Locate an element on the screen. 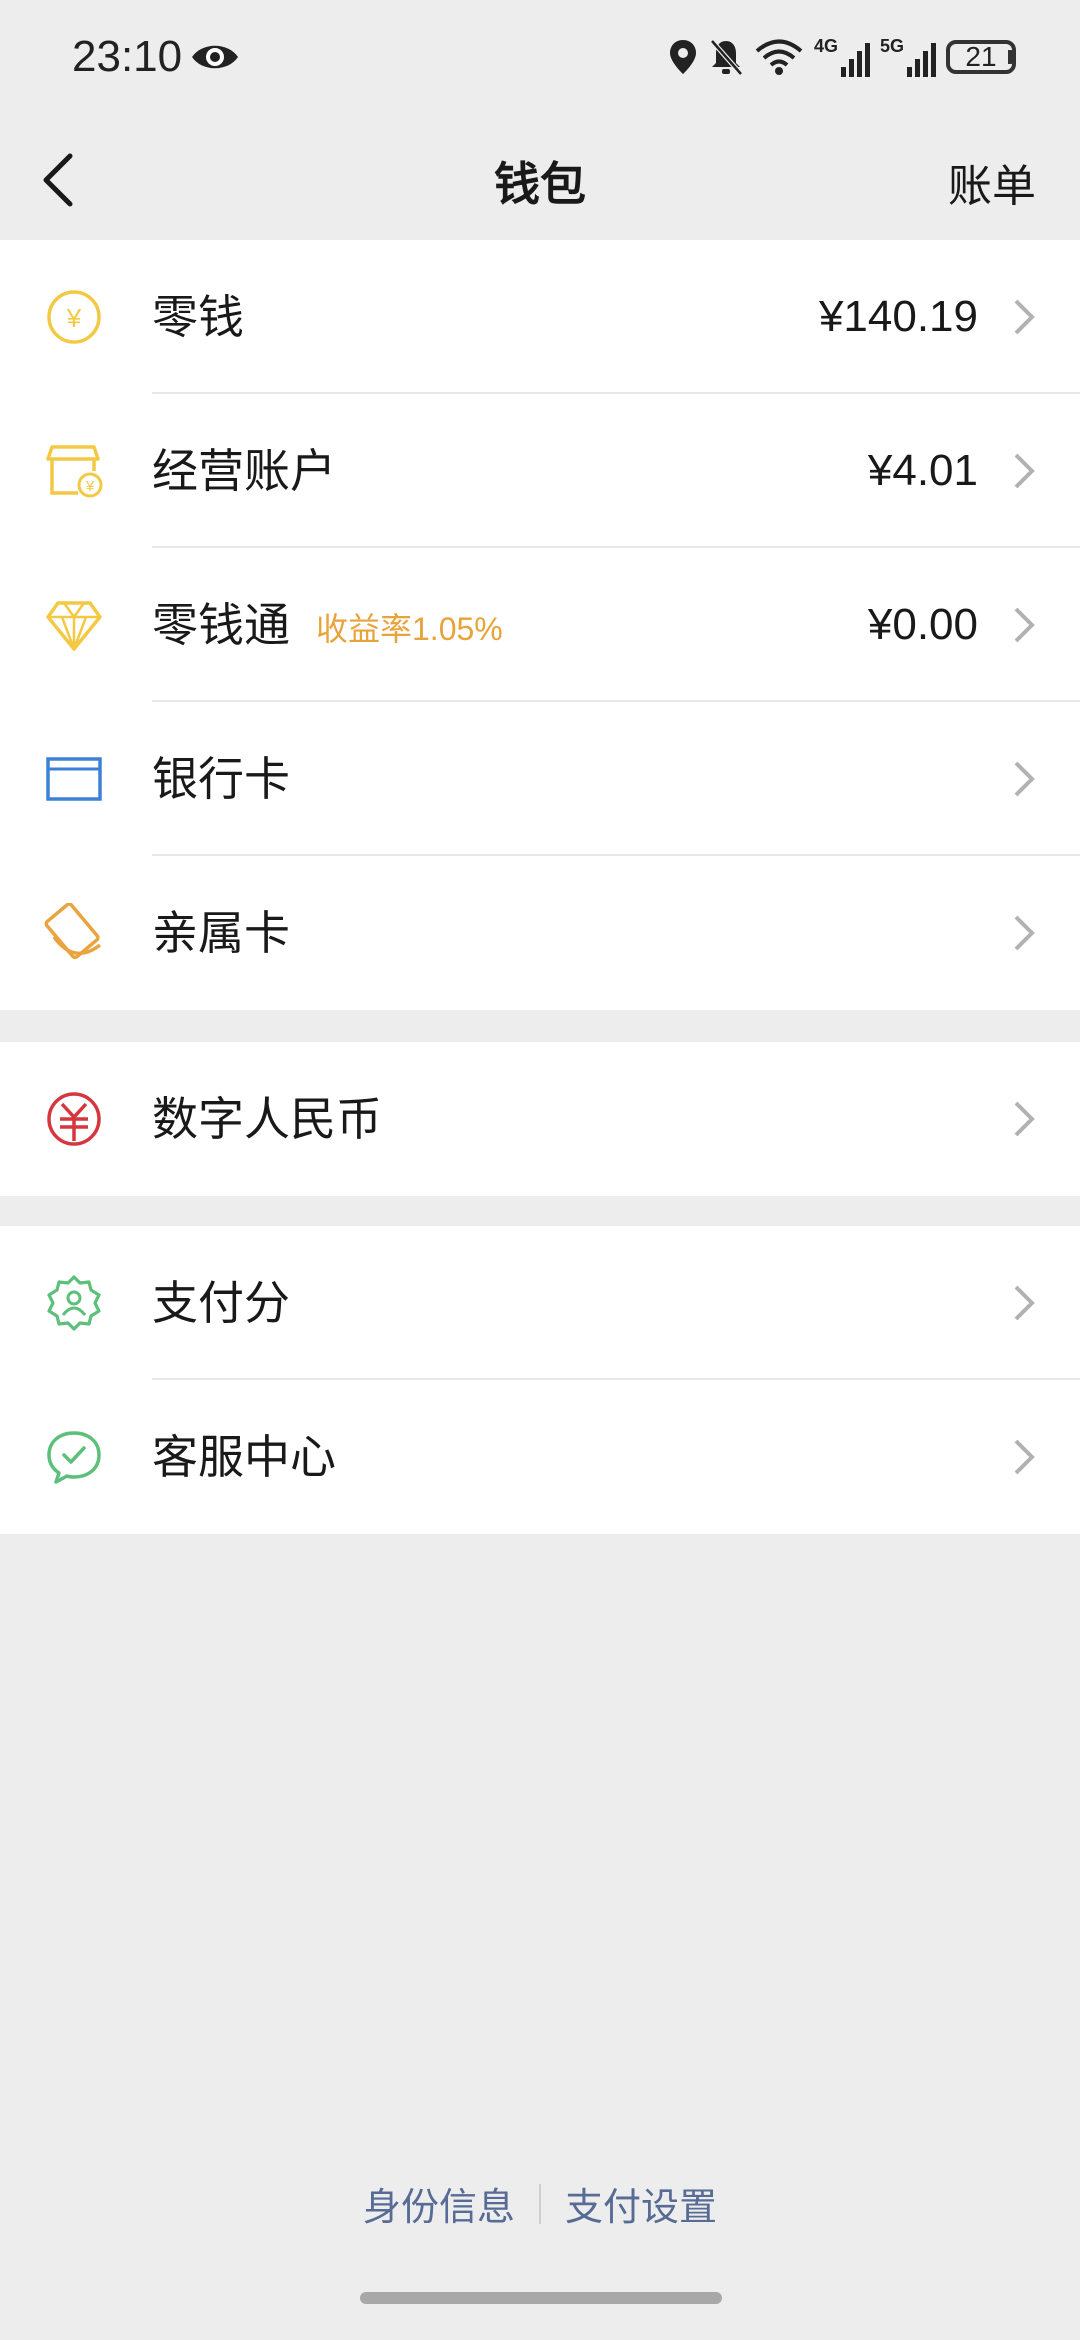  footer-links: 身份信息 支付设置 is located at coordinates (540, 2203).